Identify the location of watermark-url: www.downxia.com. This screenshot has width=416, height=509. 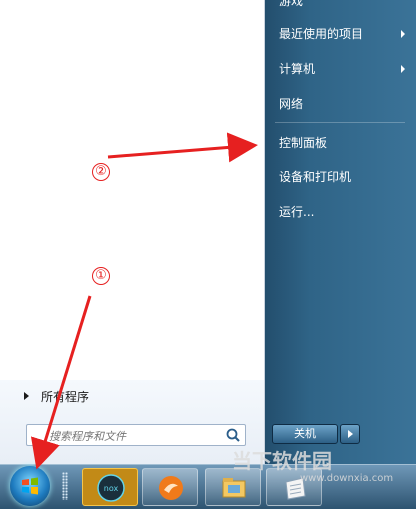
(347, 478).